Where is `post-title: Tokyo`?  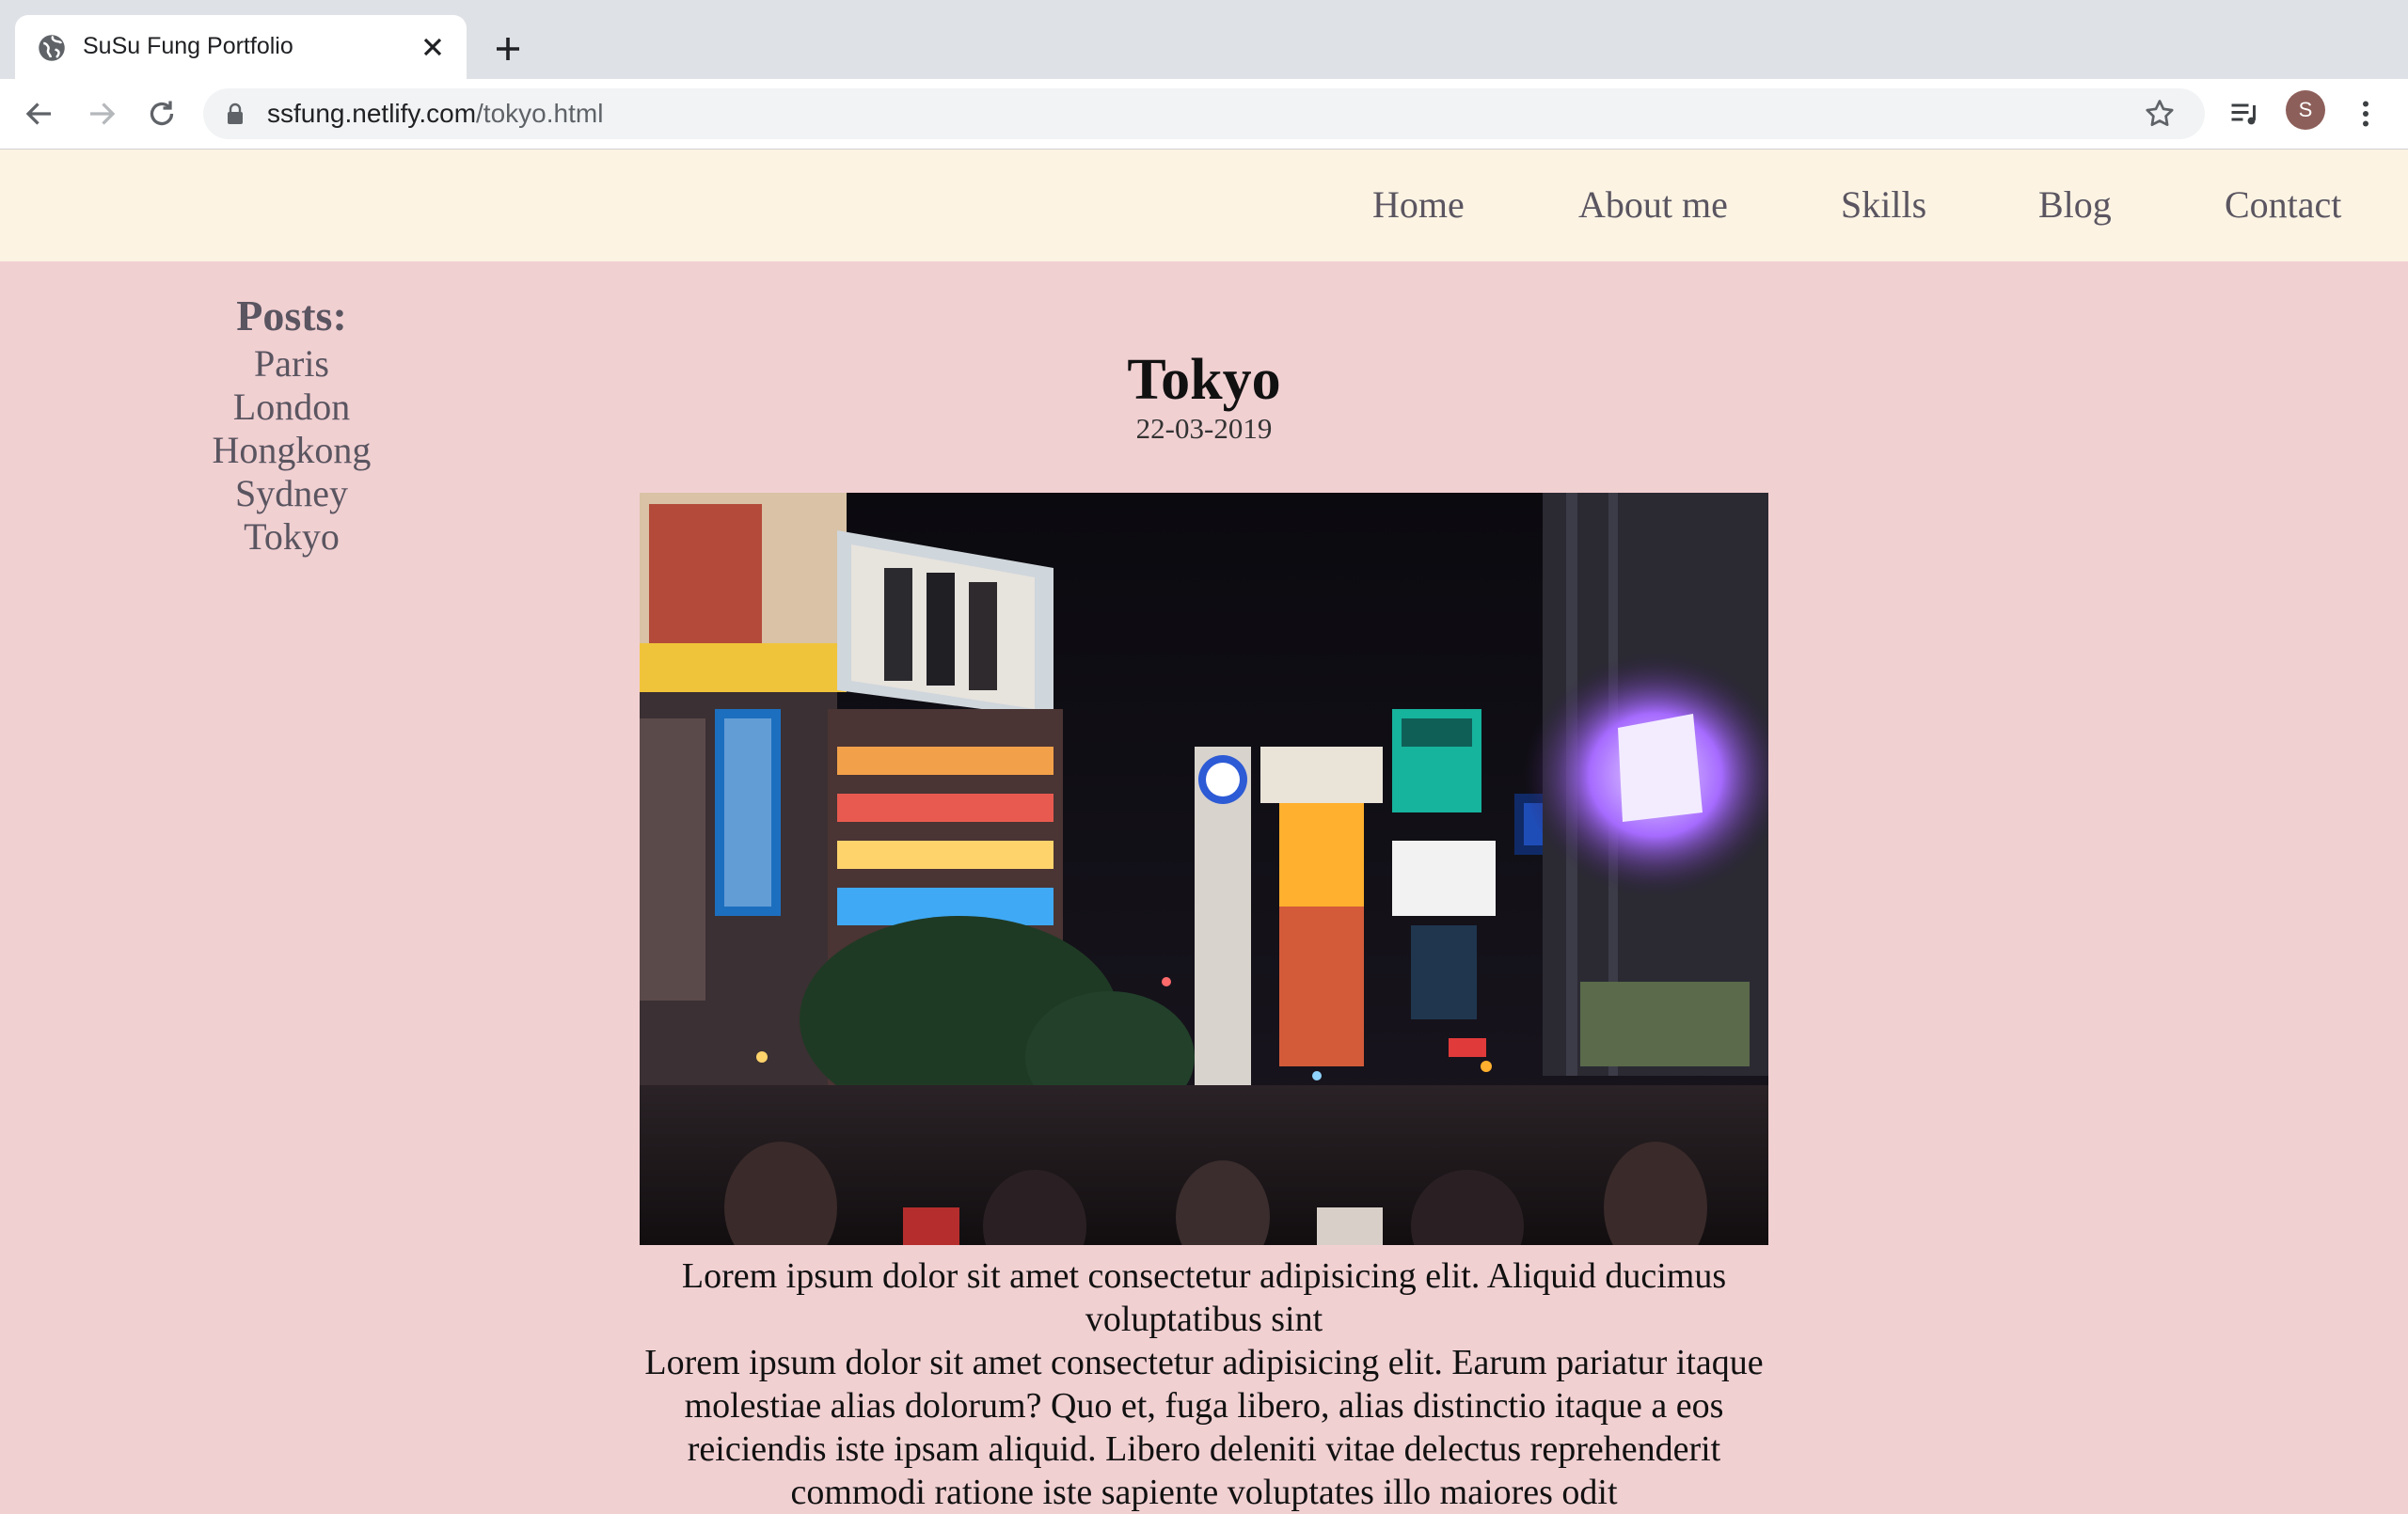
post-title: Tokyo is located at coordinates (1204, 380).